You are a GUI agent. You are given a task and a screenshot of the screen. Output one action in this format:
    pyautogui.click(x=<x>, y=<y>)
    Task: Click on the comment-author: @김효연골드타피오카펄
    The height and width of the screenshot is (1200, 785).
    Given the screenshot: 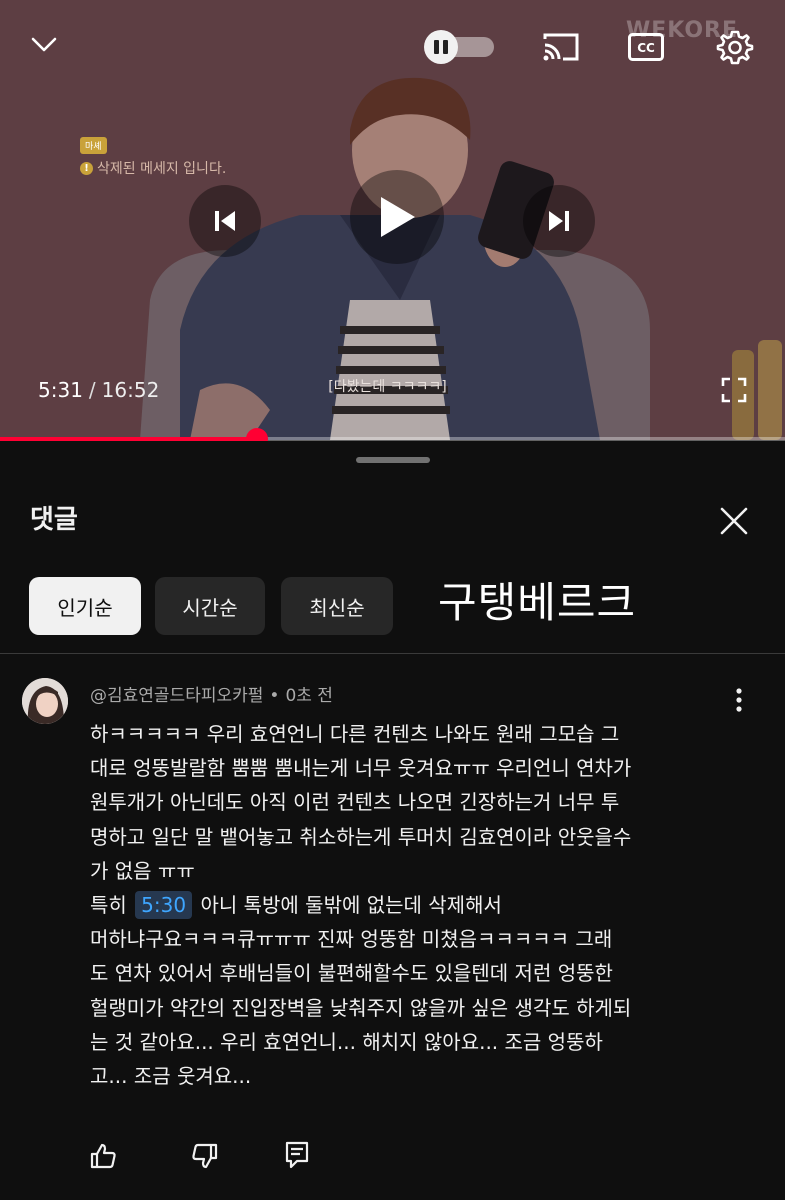 What is the action you would take?
    pyautogui.click(x=176, y=696)
    